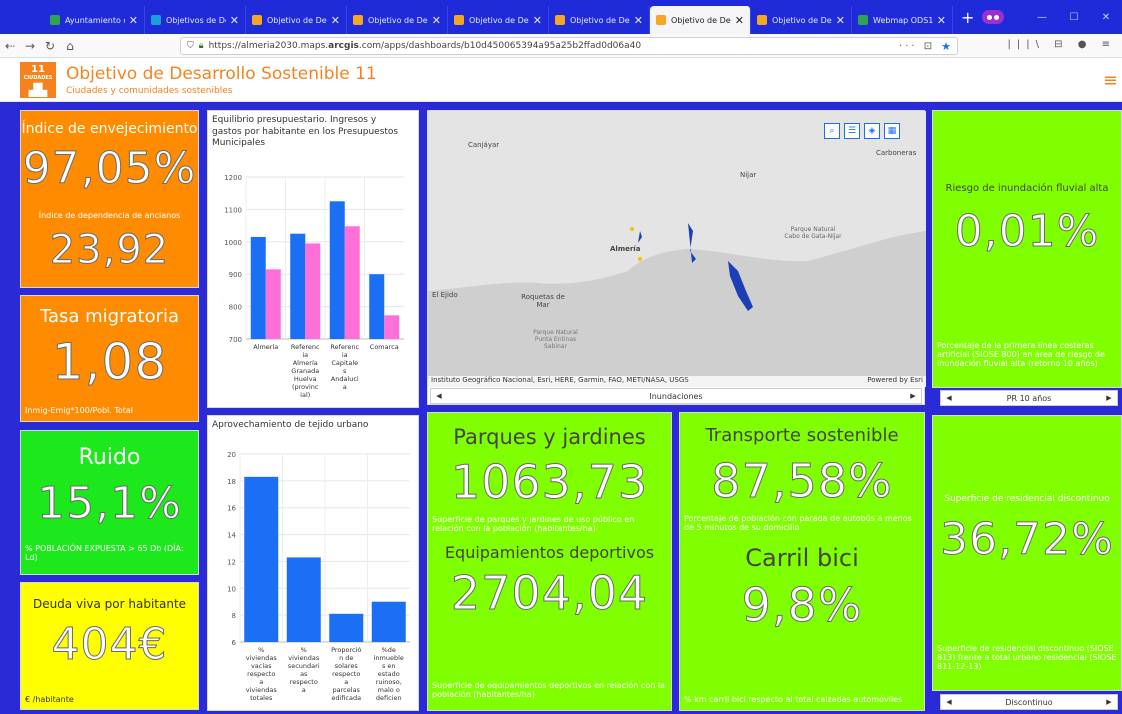  I want to click on indicator-title: Deuda viva por habitante, so click(109, 604).